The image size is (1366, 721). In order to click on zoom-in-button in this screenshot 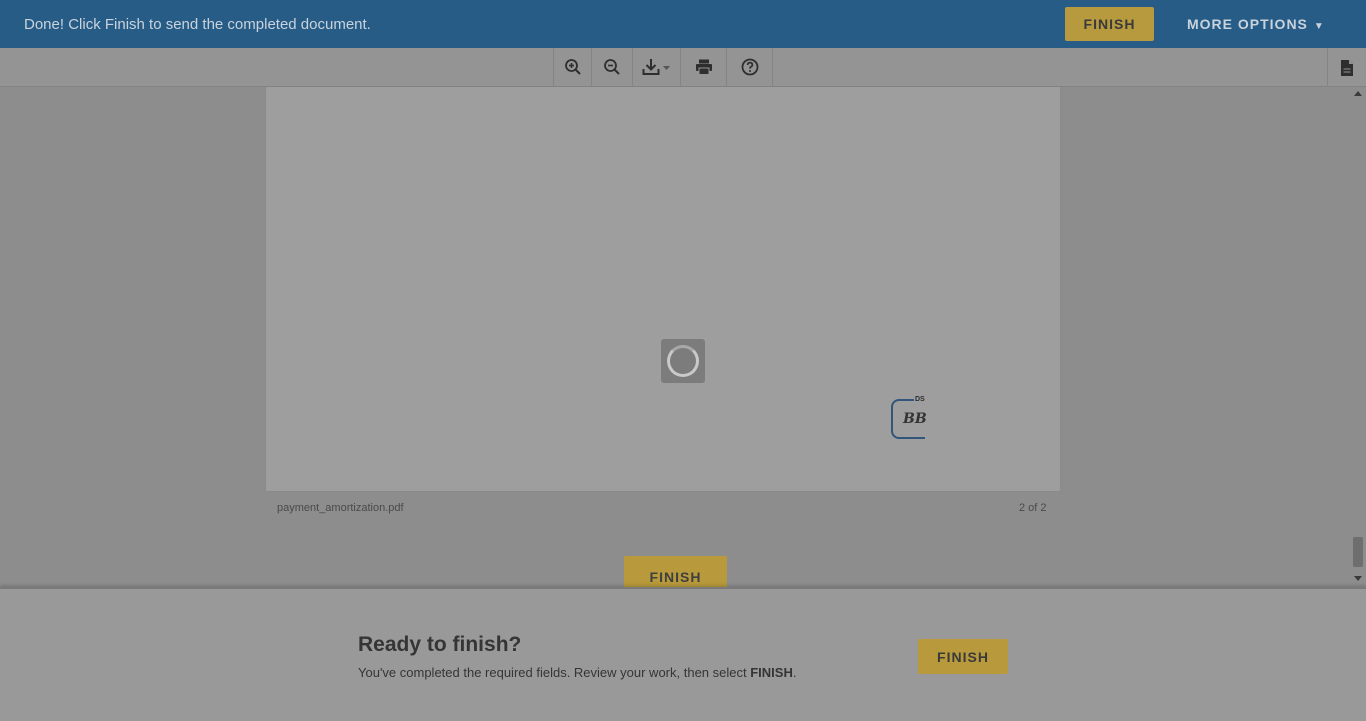, I will do `click(572, 67)`.